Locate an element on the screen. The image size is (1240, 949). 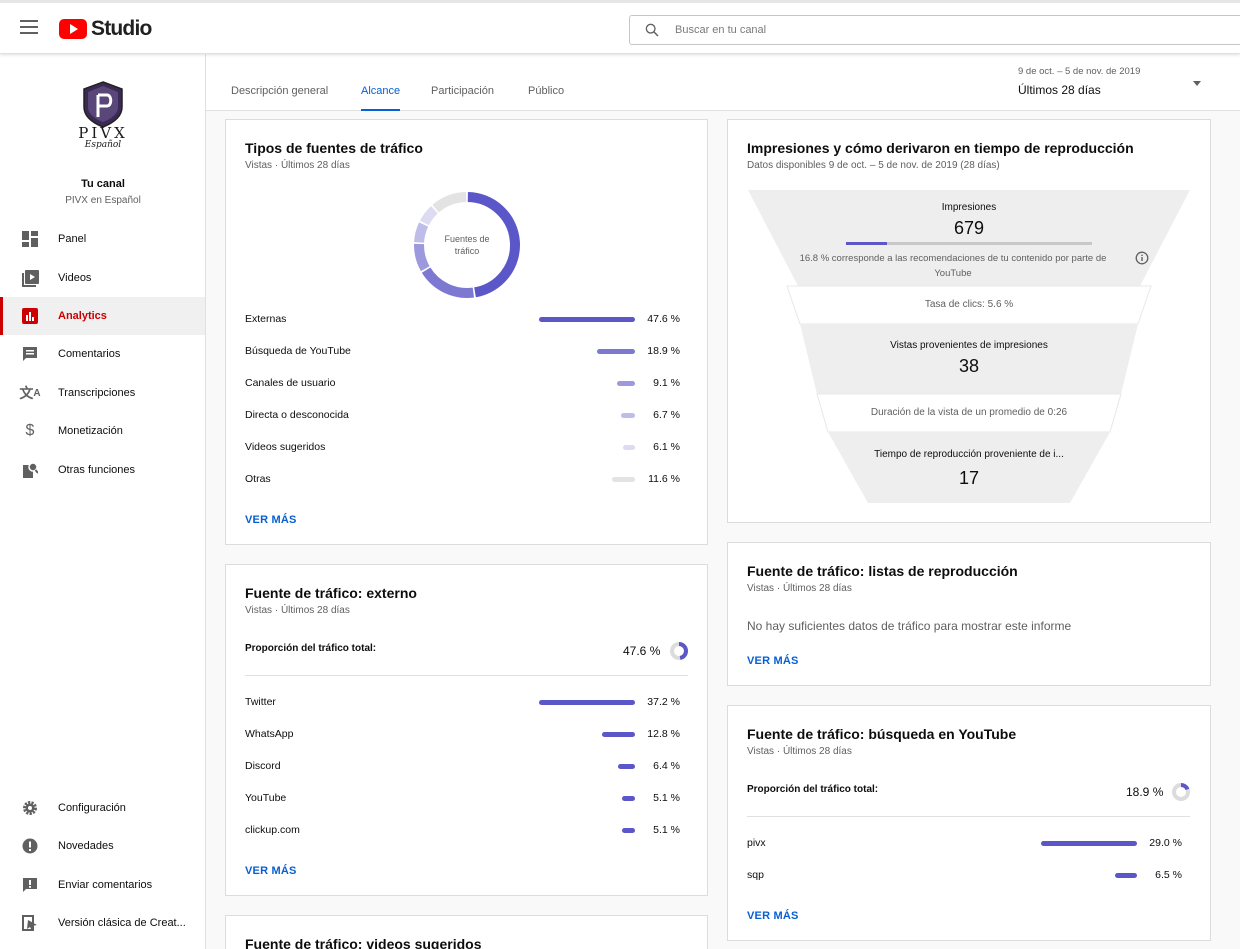
sidebar-item-videos: Videos is located at coordinates (102, 278).